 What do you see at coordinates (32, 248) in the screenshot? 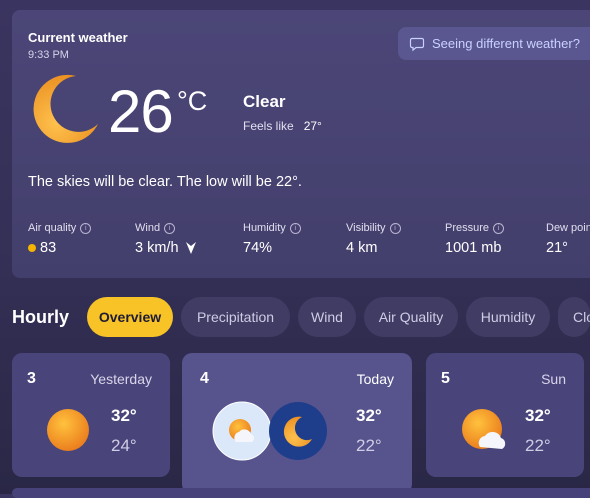
I see `air-quality-dot-icon` at bounding box center [32, 248].